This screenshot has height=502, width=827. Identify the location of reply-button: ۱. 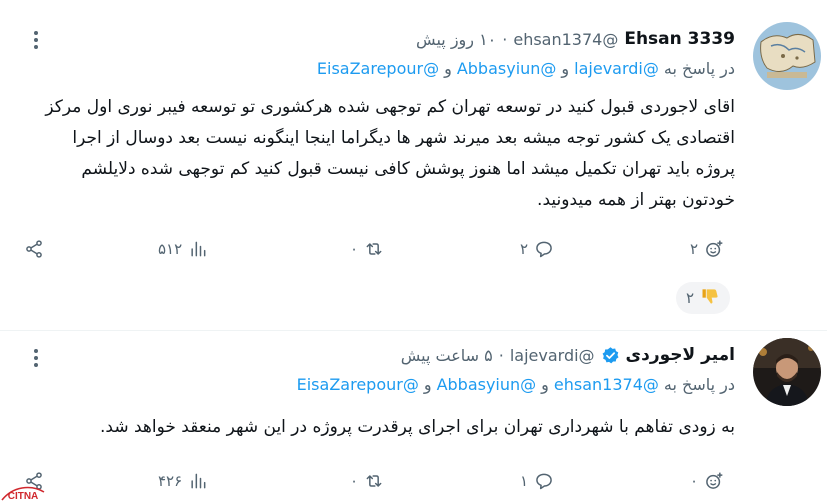
(537, 481).